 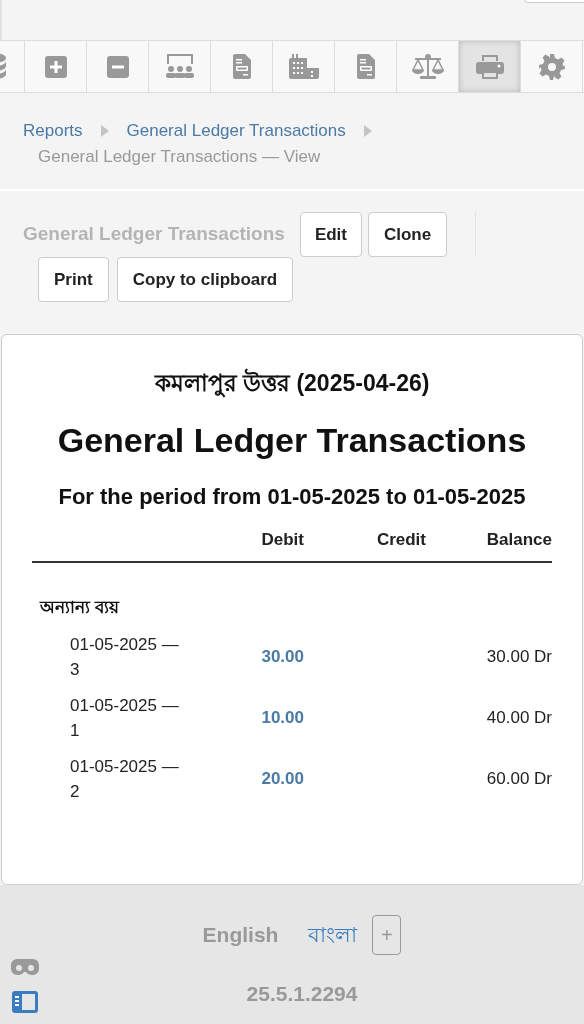 What do you see at coordinates (117, 66) in the screenshot?
I see `minus-square-icon` at bounding box center [117, 66].